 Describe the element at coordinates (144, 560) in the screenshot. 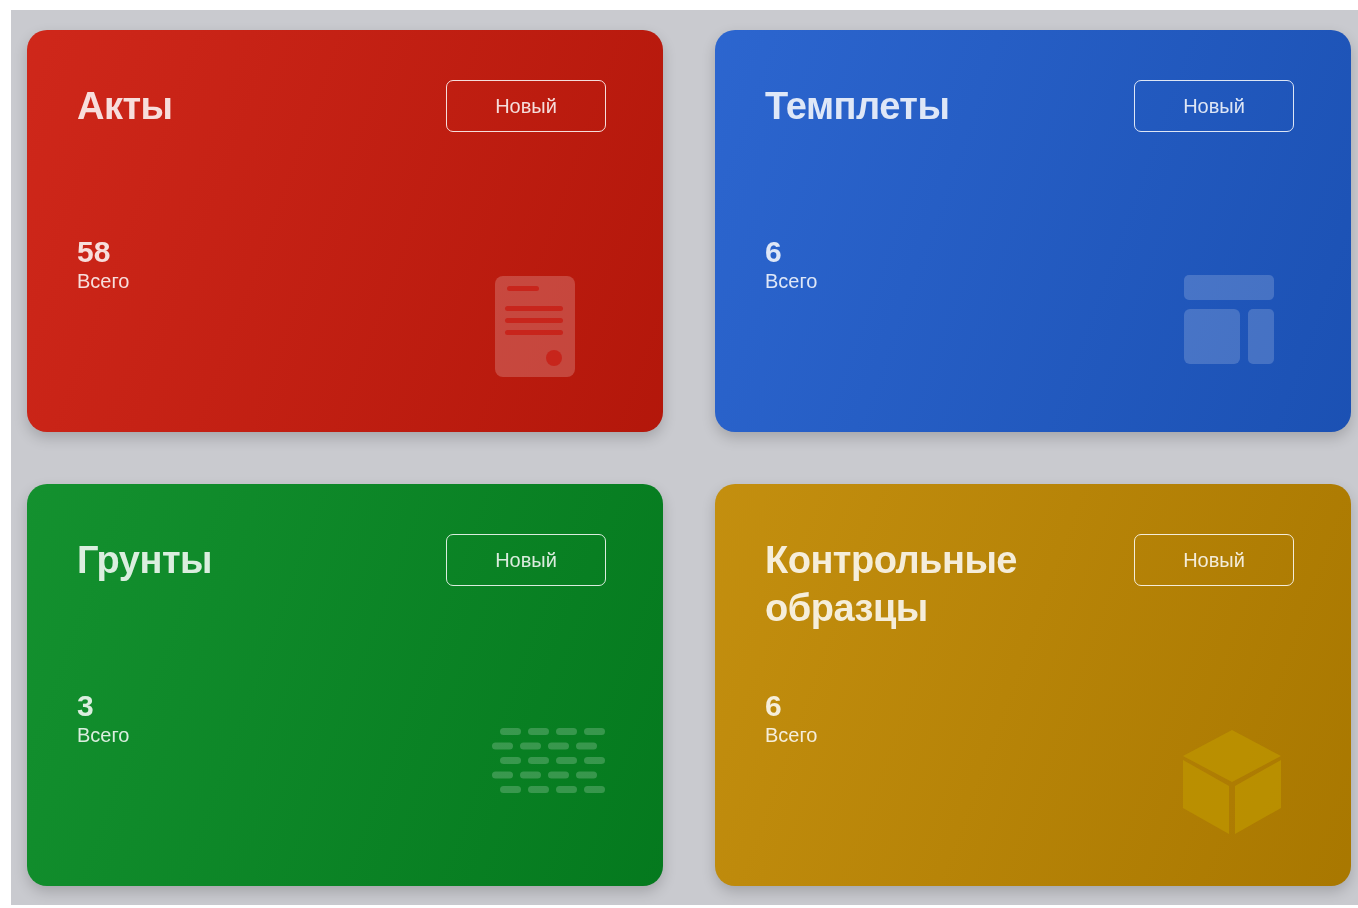

I see `card-title: Грунты` at that location.